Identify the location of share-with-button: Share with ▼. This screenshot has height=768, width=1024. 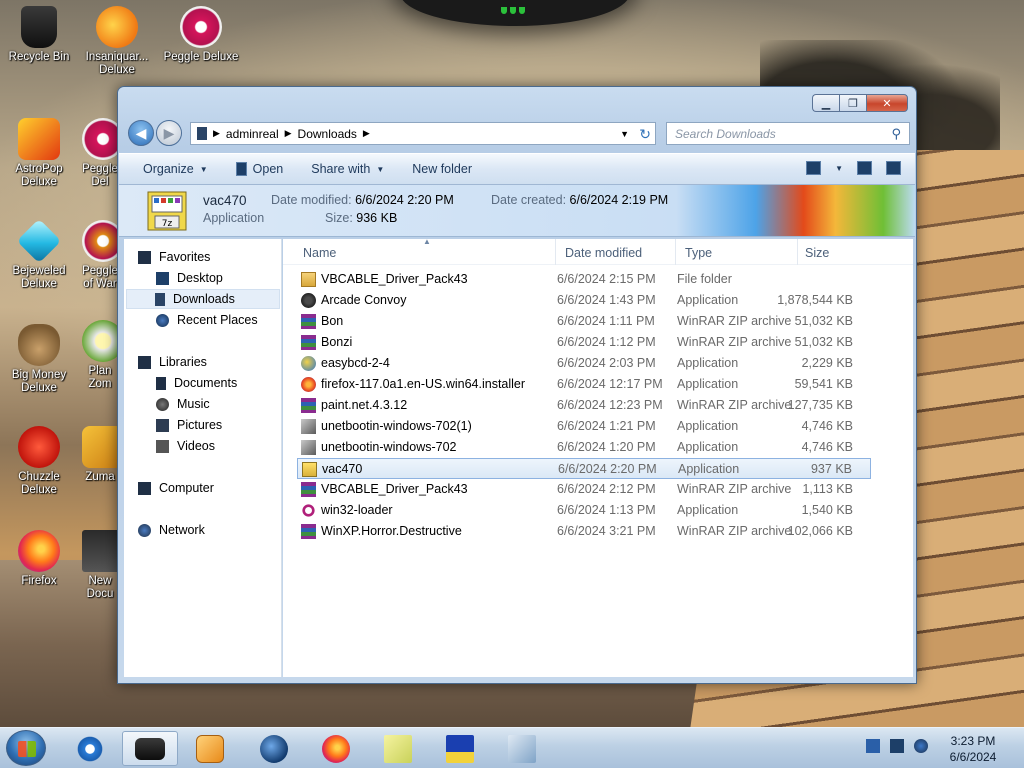
(347, 169).